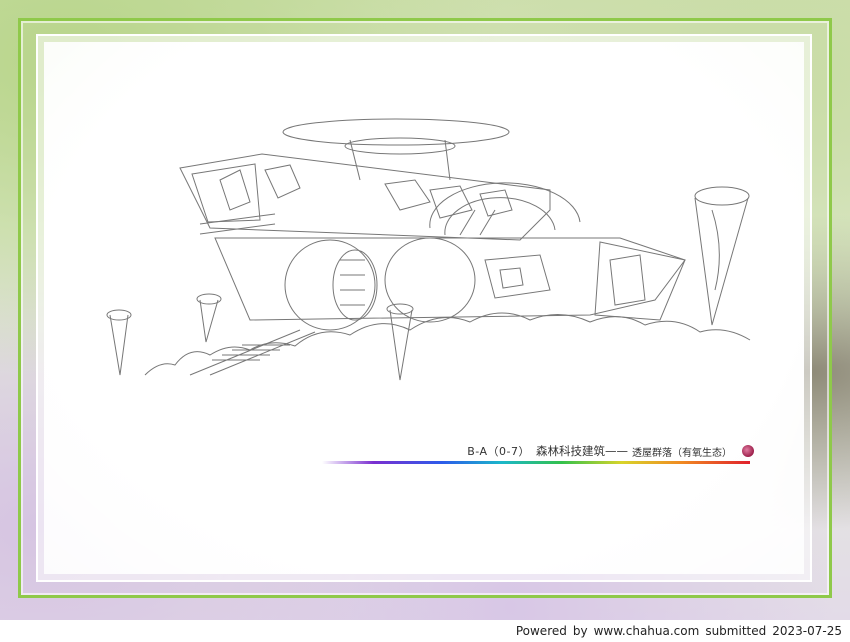 This screenshot has width=850, height=642. Describe the element at coordinates (536, 462) in the screenshot. I see `rainbow-underline` at that location.